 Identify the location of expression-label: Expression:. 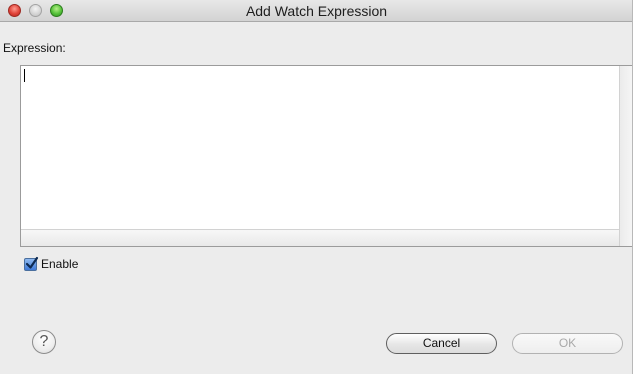
(34, 48).